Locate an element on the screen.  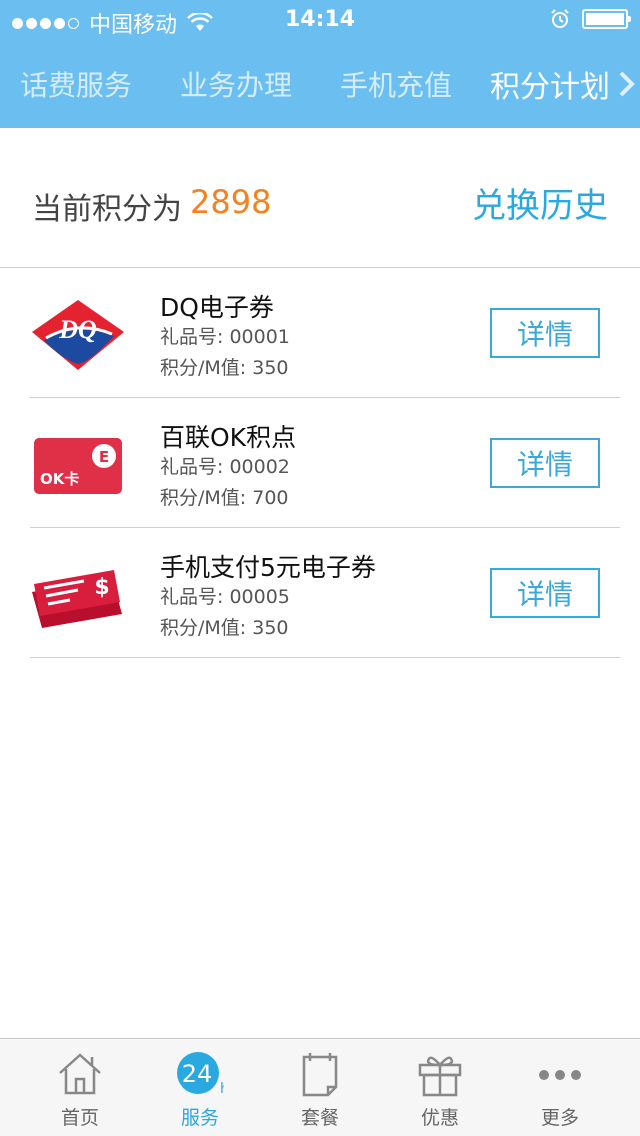
tab-points-plan: 积分计划 is located at coordinates (550, 84).